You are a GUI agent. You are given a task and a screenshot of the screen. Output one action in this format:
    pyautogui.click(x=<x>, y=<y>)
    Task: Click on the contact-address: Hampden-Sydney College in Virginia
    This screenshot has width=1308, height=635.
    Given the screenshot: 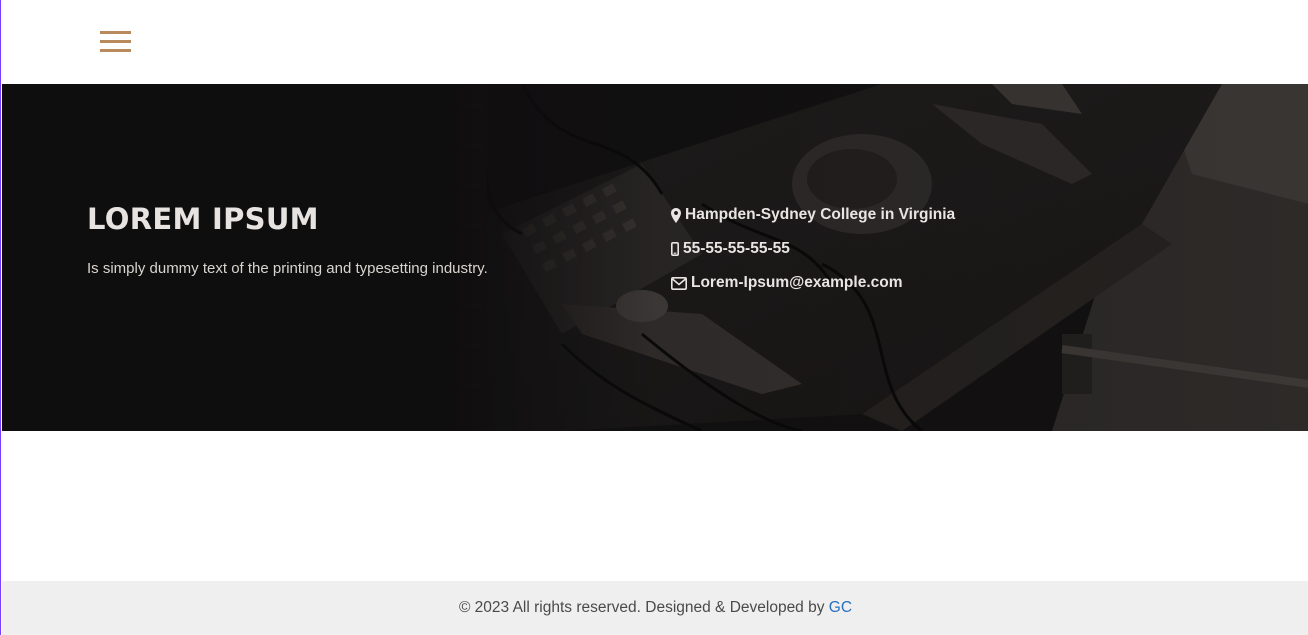 What is the action you would take?
    pyautogui.click(x=813, y=215)
    